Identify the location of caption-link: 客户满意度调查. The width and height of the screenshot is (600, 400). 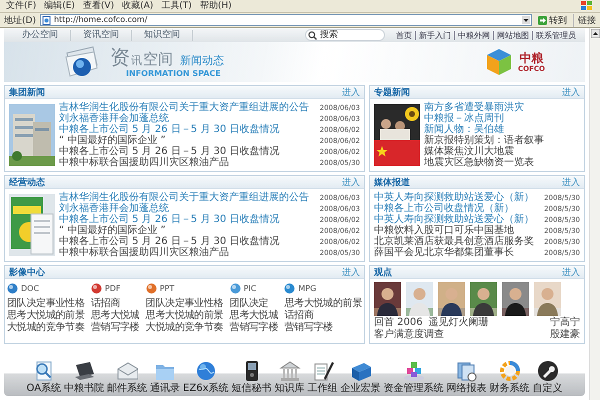
(409, 334).